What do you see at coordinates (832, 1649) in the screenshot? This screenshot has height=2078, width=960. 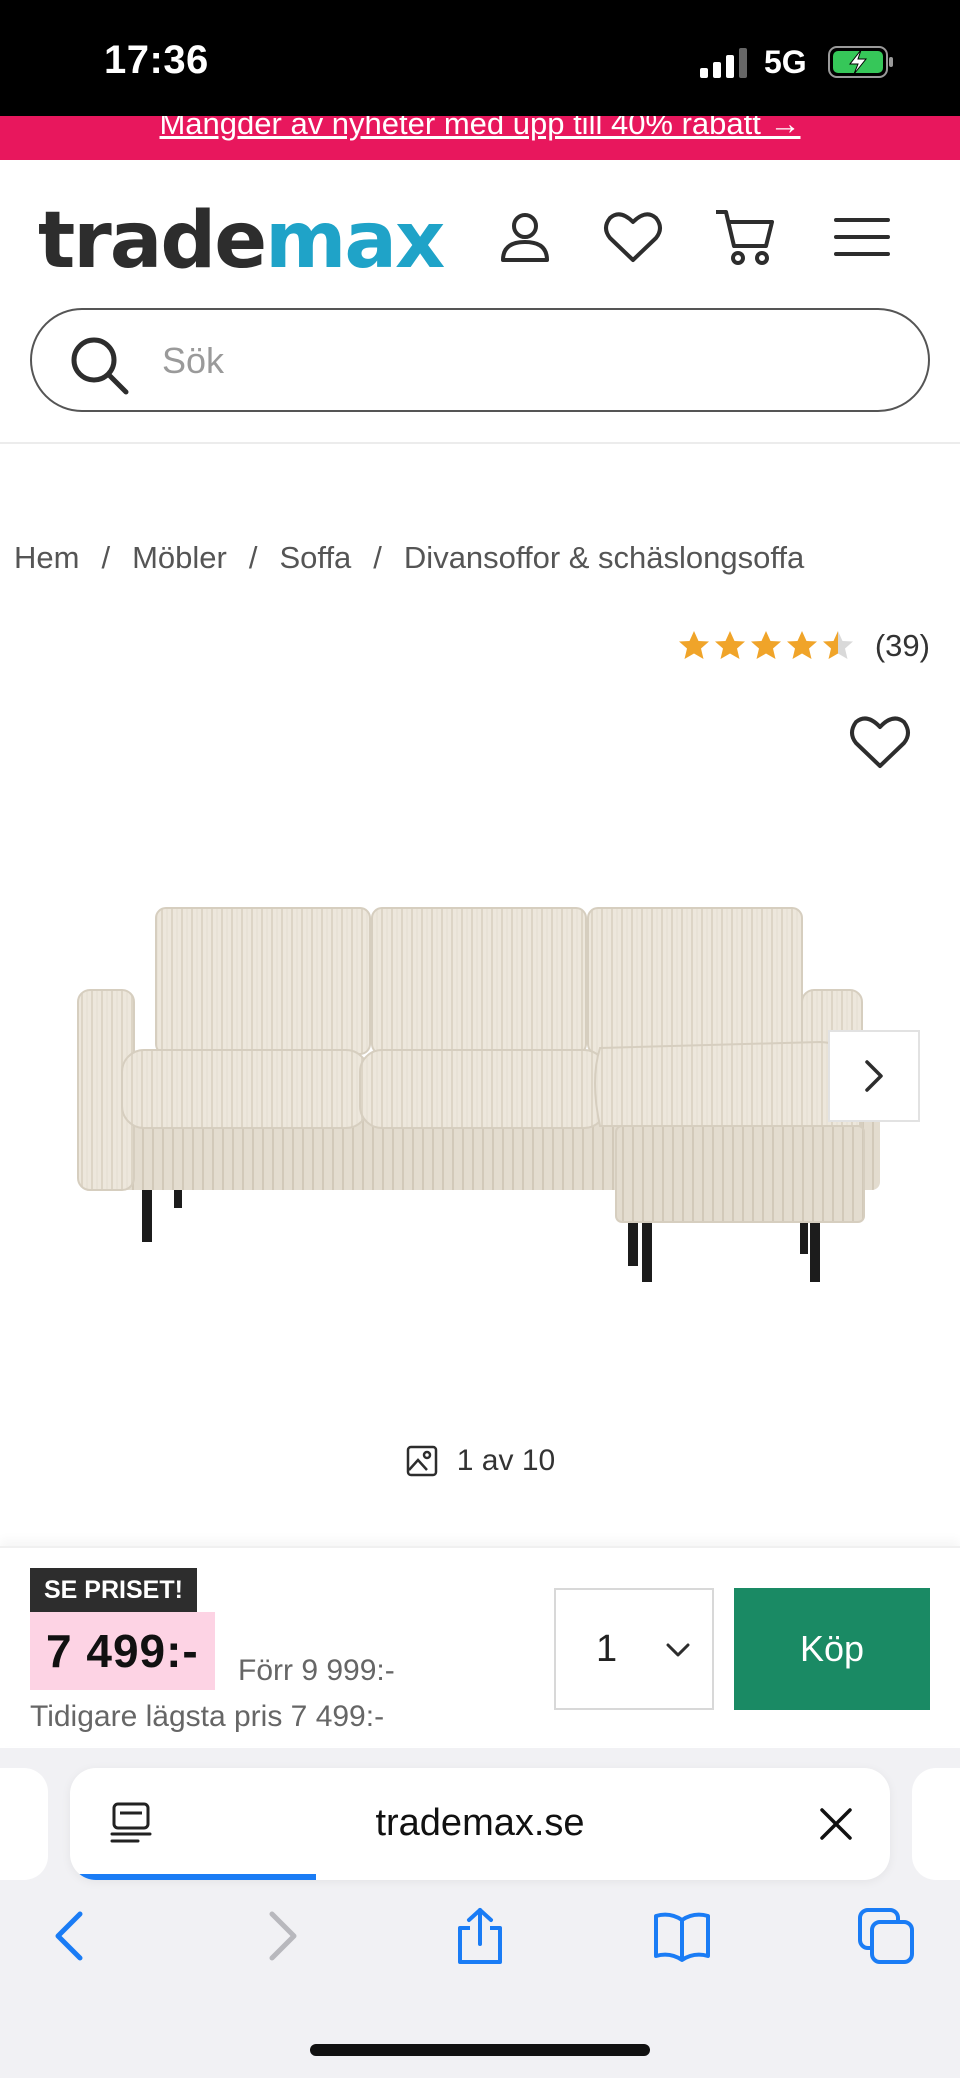 I see `buy-button: Köp` at bounding box center [832, 1649].